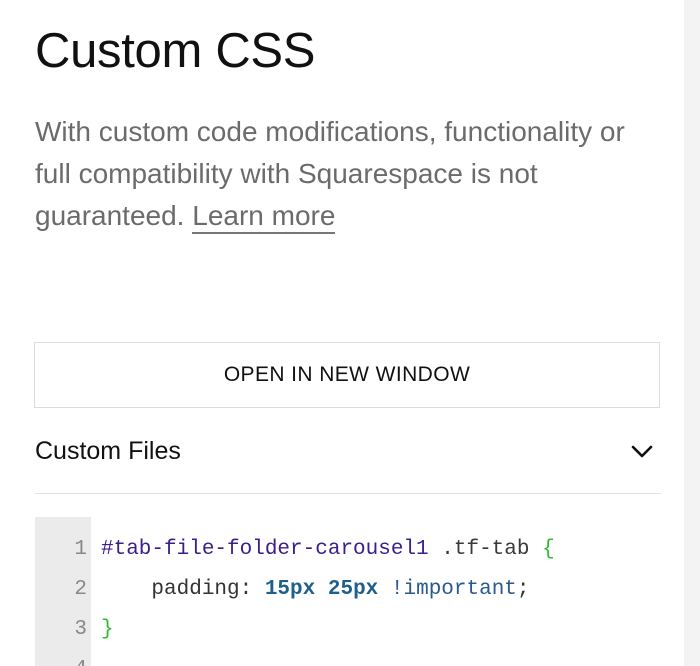  I want to click on code-token: 25px, so click(353, 589).